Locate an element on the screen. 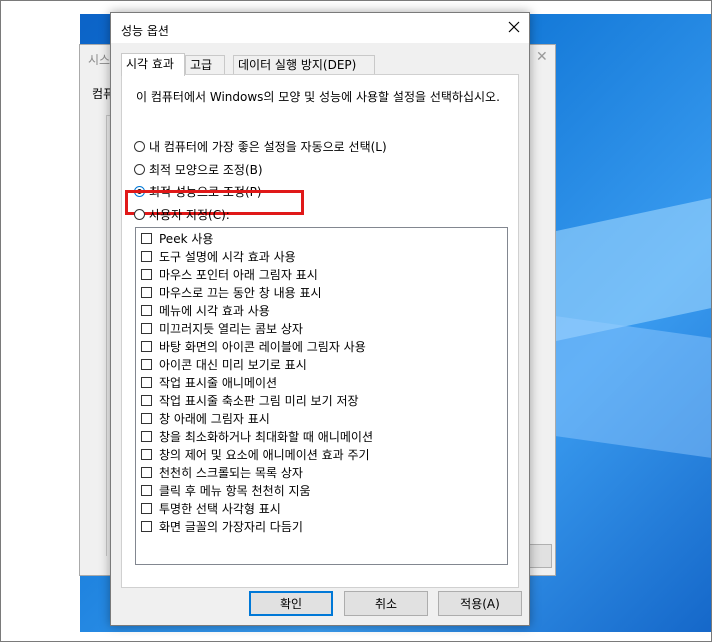 This screenshot has height=642, width=712. list-item: 클릭 후 메뉴 항목 천천히 지움 is located at coordinates (226, 490).